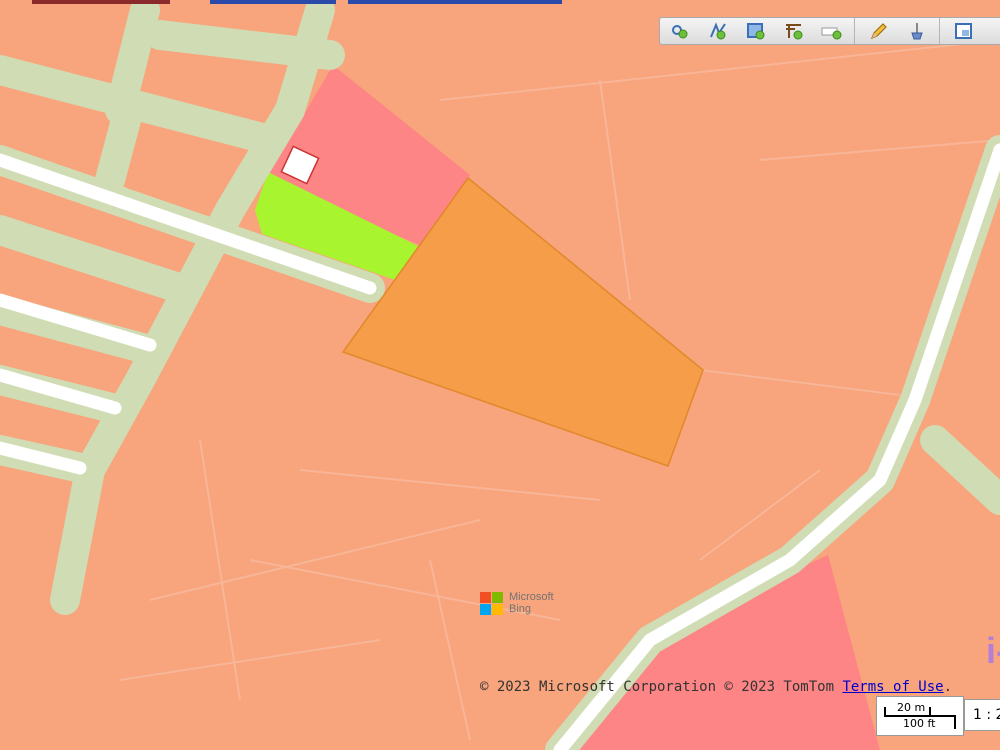 The image size is (1000, 750). Describe the element at coordinates (879, 31) in the screenshot. I see `edit-pencil-icon` at that location.